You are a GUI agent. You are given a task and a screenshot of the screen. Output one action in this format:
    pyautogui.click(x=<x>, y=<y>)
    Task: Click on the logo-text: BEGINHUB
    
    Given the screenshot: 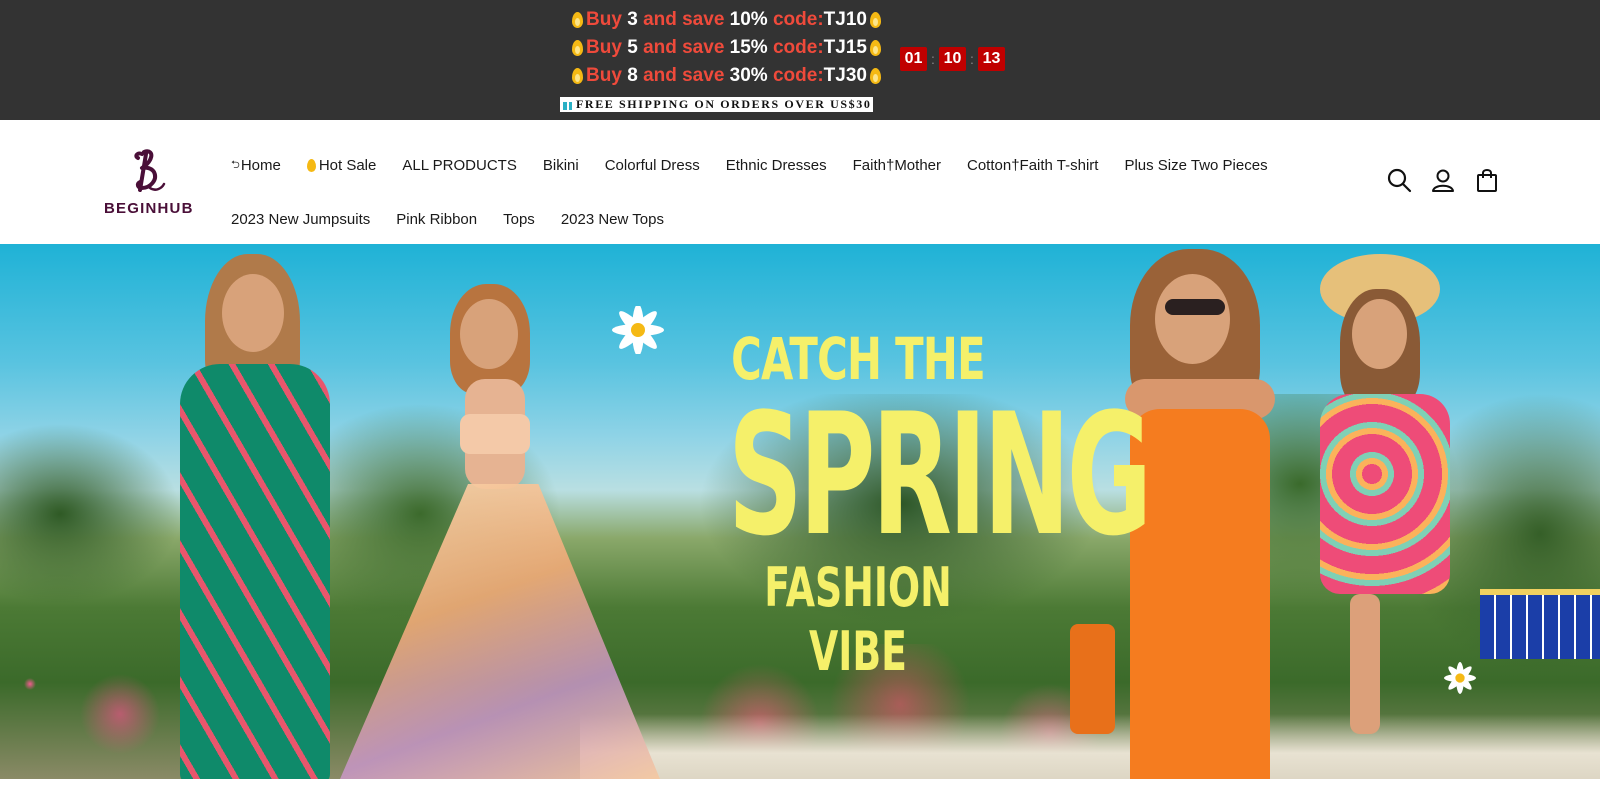 What is the action you would take?
    pyautogui.click(x=149, y=208)
    